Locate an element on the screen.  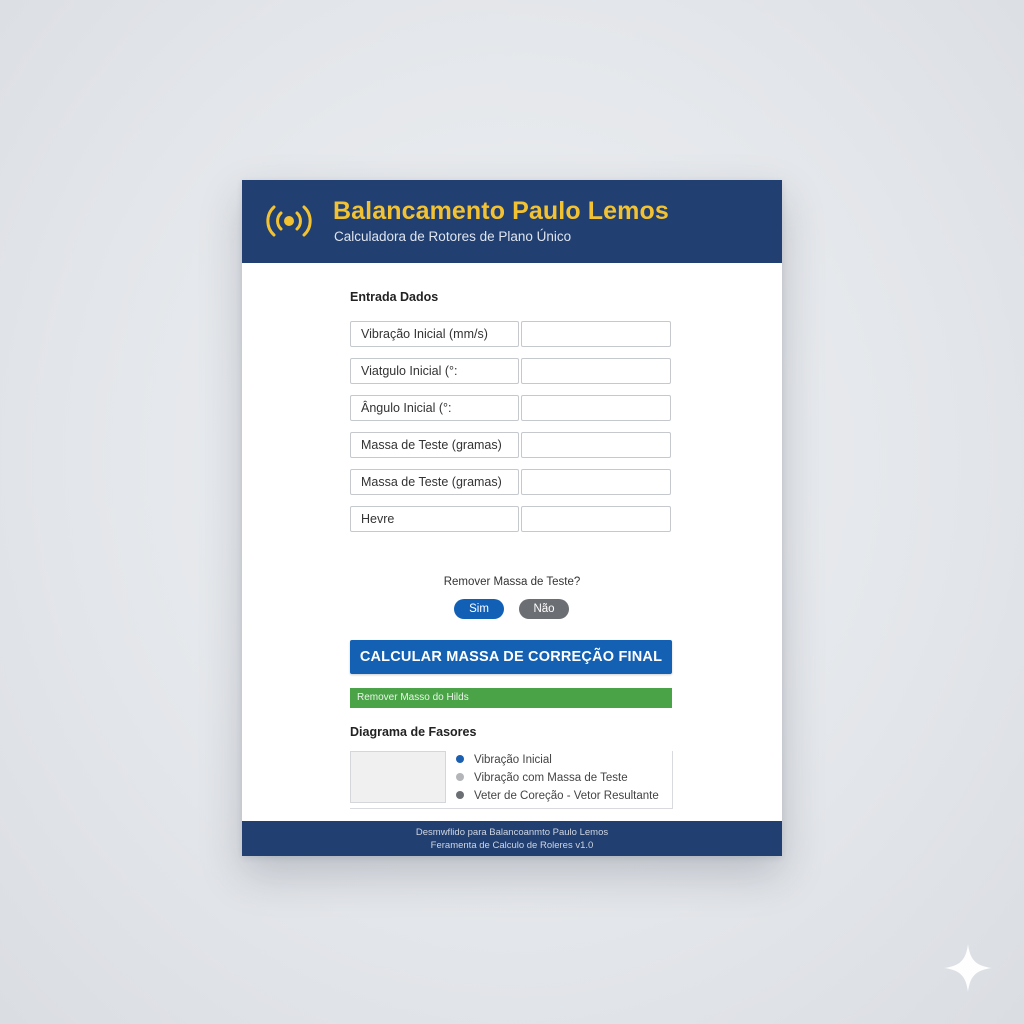
input-row-test-mass-a: Massa de Teste (gramas) is located at coordinates (511, 445).